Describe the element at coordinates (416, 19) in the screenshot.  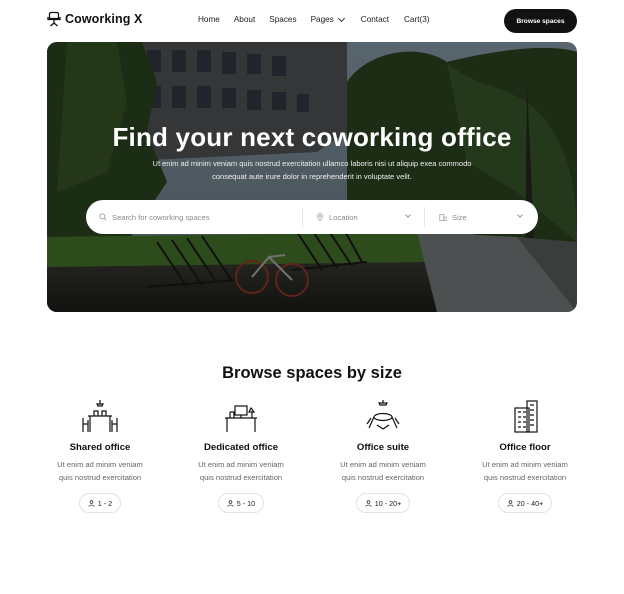
I see `nav-cart: Cart(3)` at that location.